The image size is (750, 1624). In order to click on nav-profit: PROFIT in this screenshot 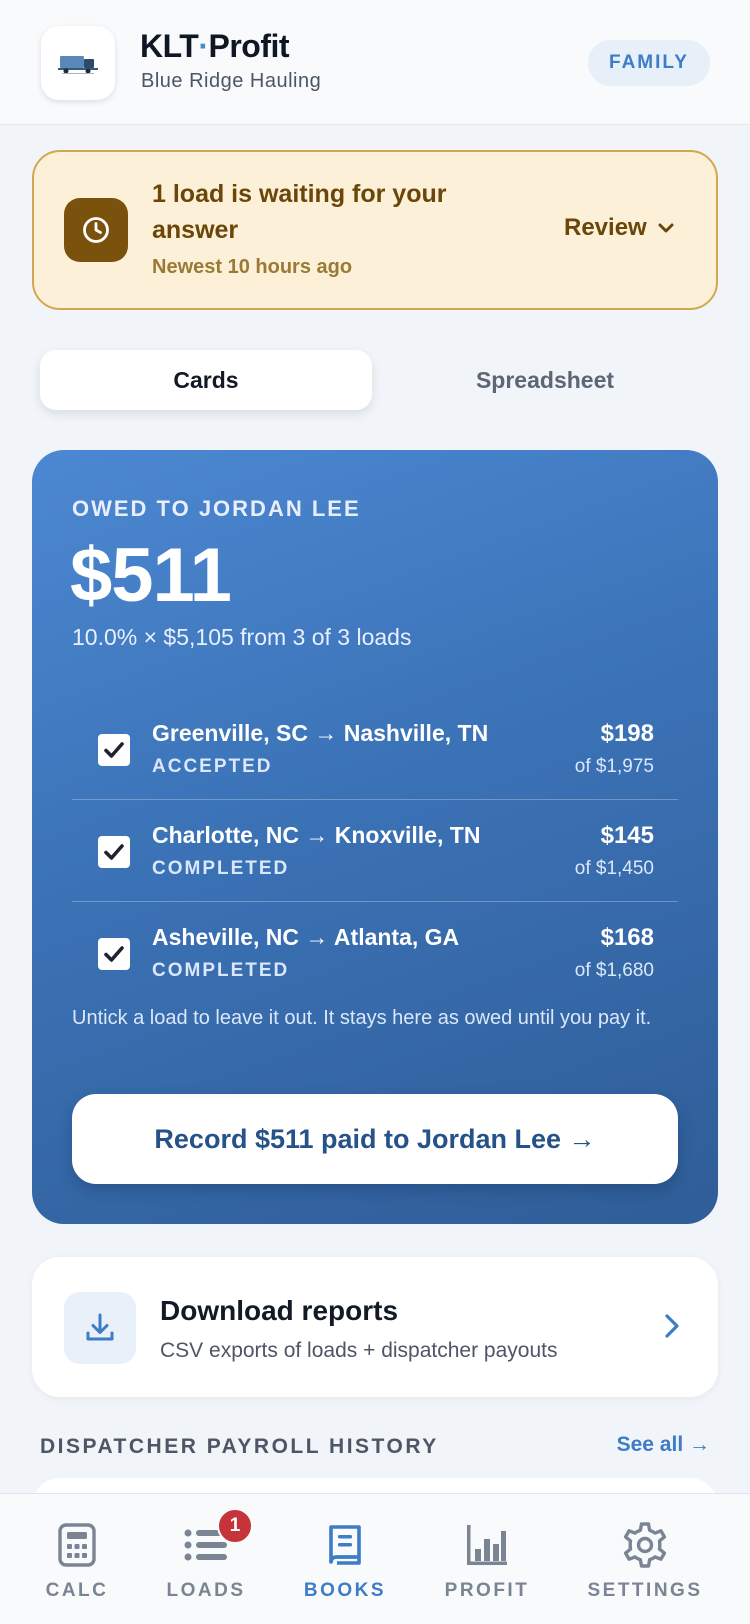, I will do `click(487, 1559)`.